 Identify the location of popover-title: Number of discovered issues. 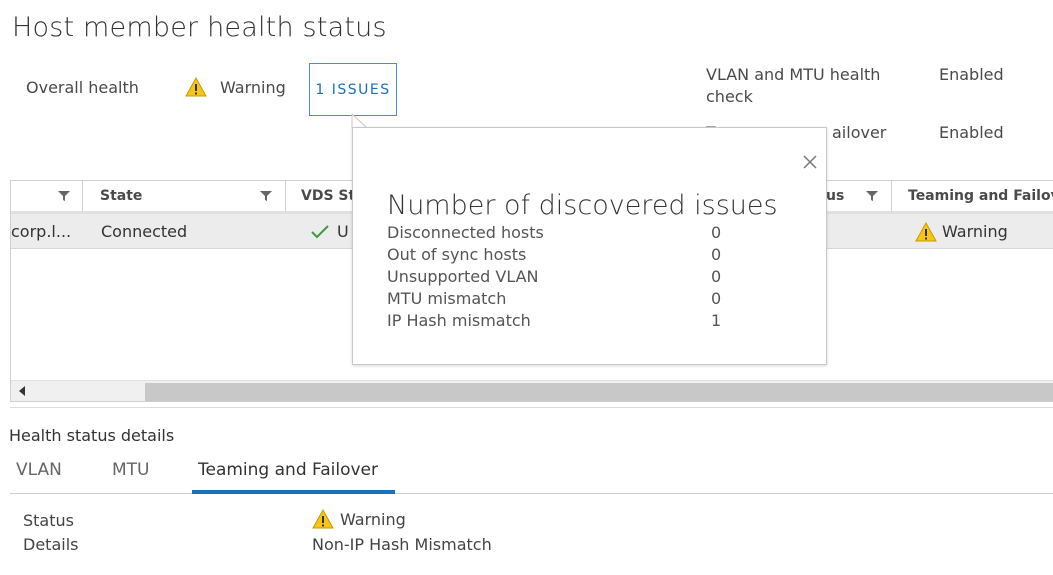
(582, 205).